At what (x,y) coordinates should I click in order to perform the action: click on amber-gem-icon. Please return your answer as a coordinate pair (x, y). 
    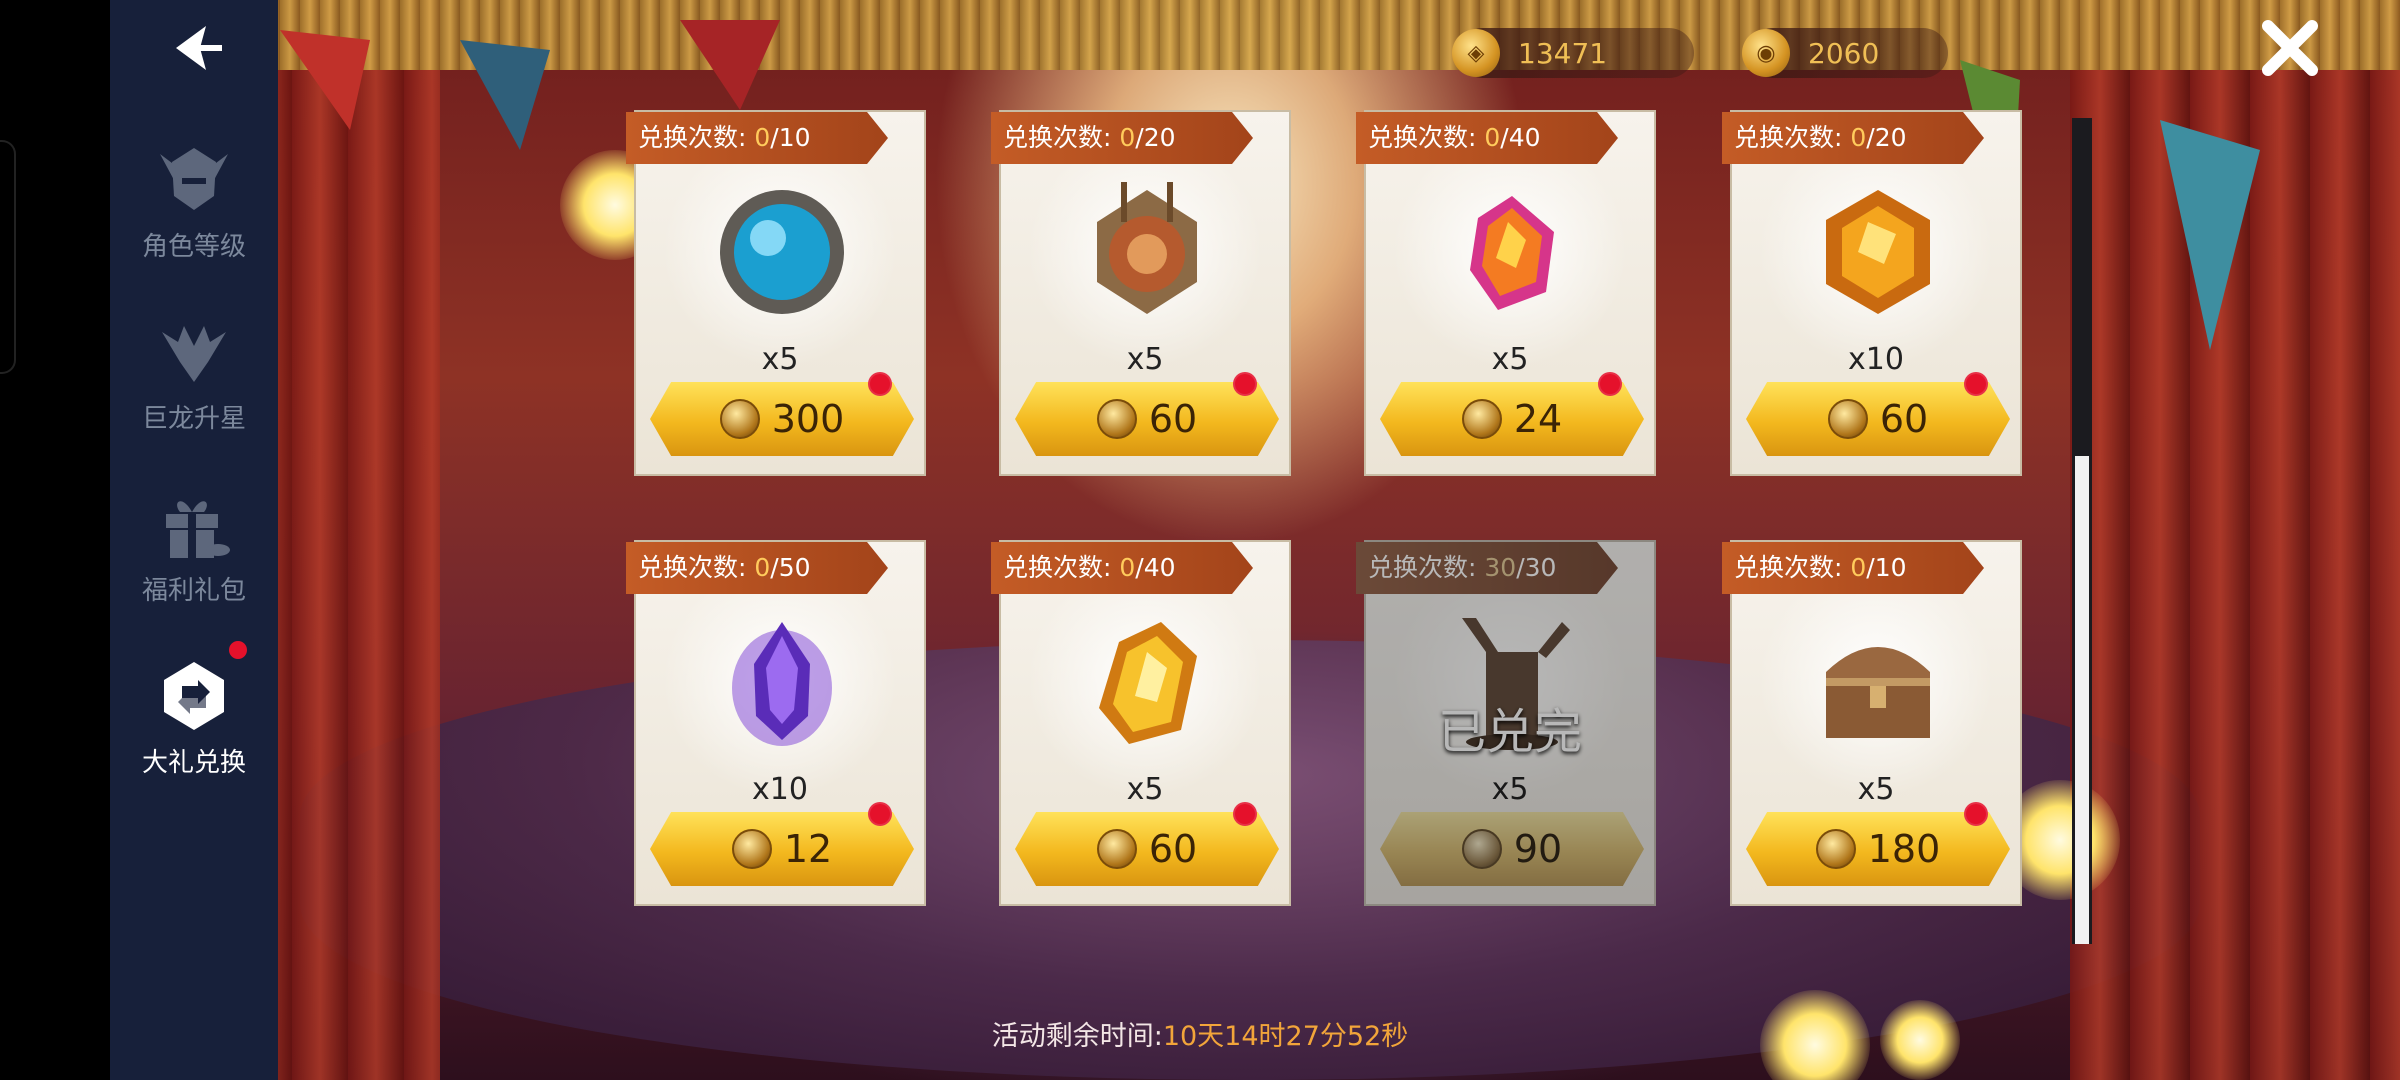
    Looking at the image, I should click on (1878, 252).